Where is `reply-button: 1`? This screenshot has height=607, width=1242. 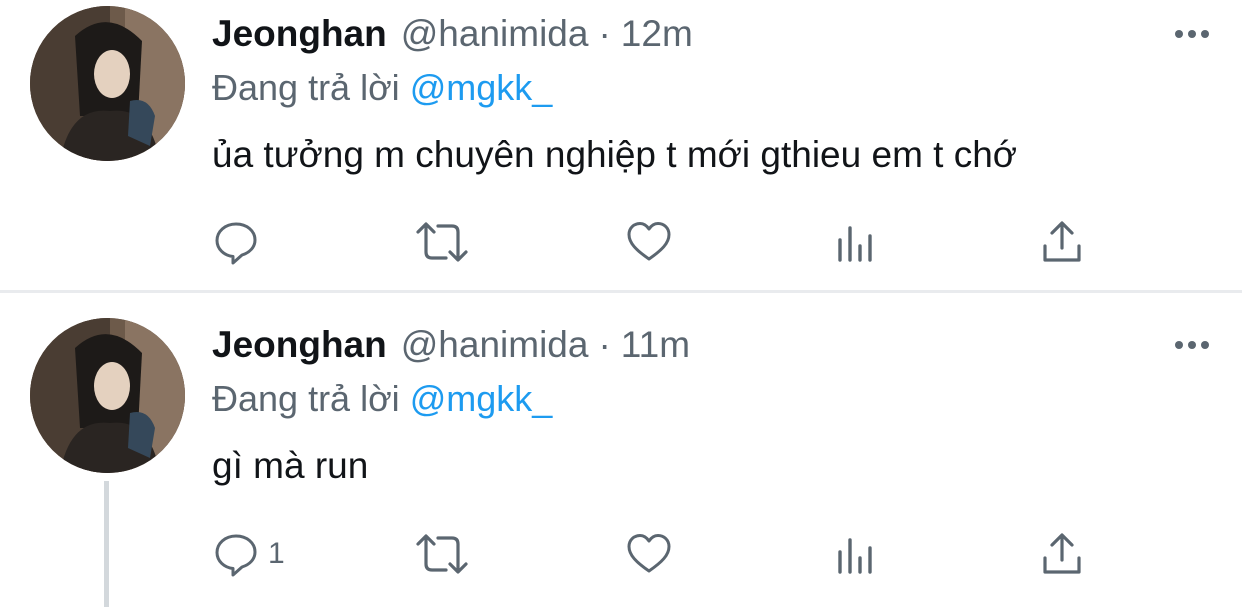 reply-button: 1 is located at coordinates (248, 554).